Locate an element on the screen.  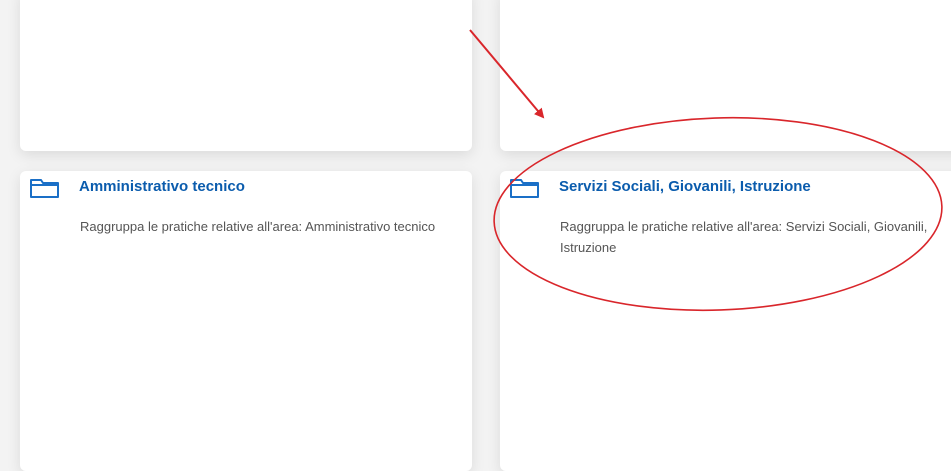
card-header: Servizi Sociali, Giovanili, Istruzione is located at coordinates (660, 188).